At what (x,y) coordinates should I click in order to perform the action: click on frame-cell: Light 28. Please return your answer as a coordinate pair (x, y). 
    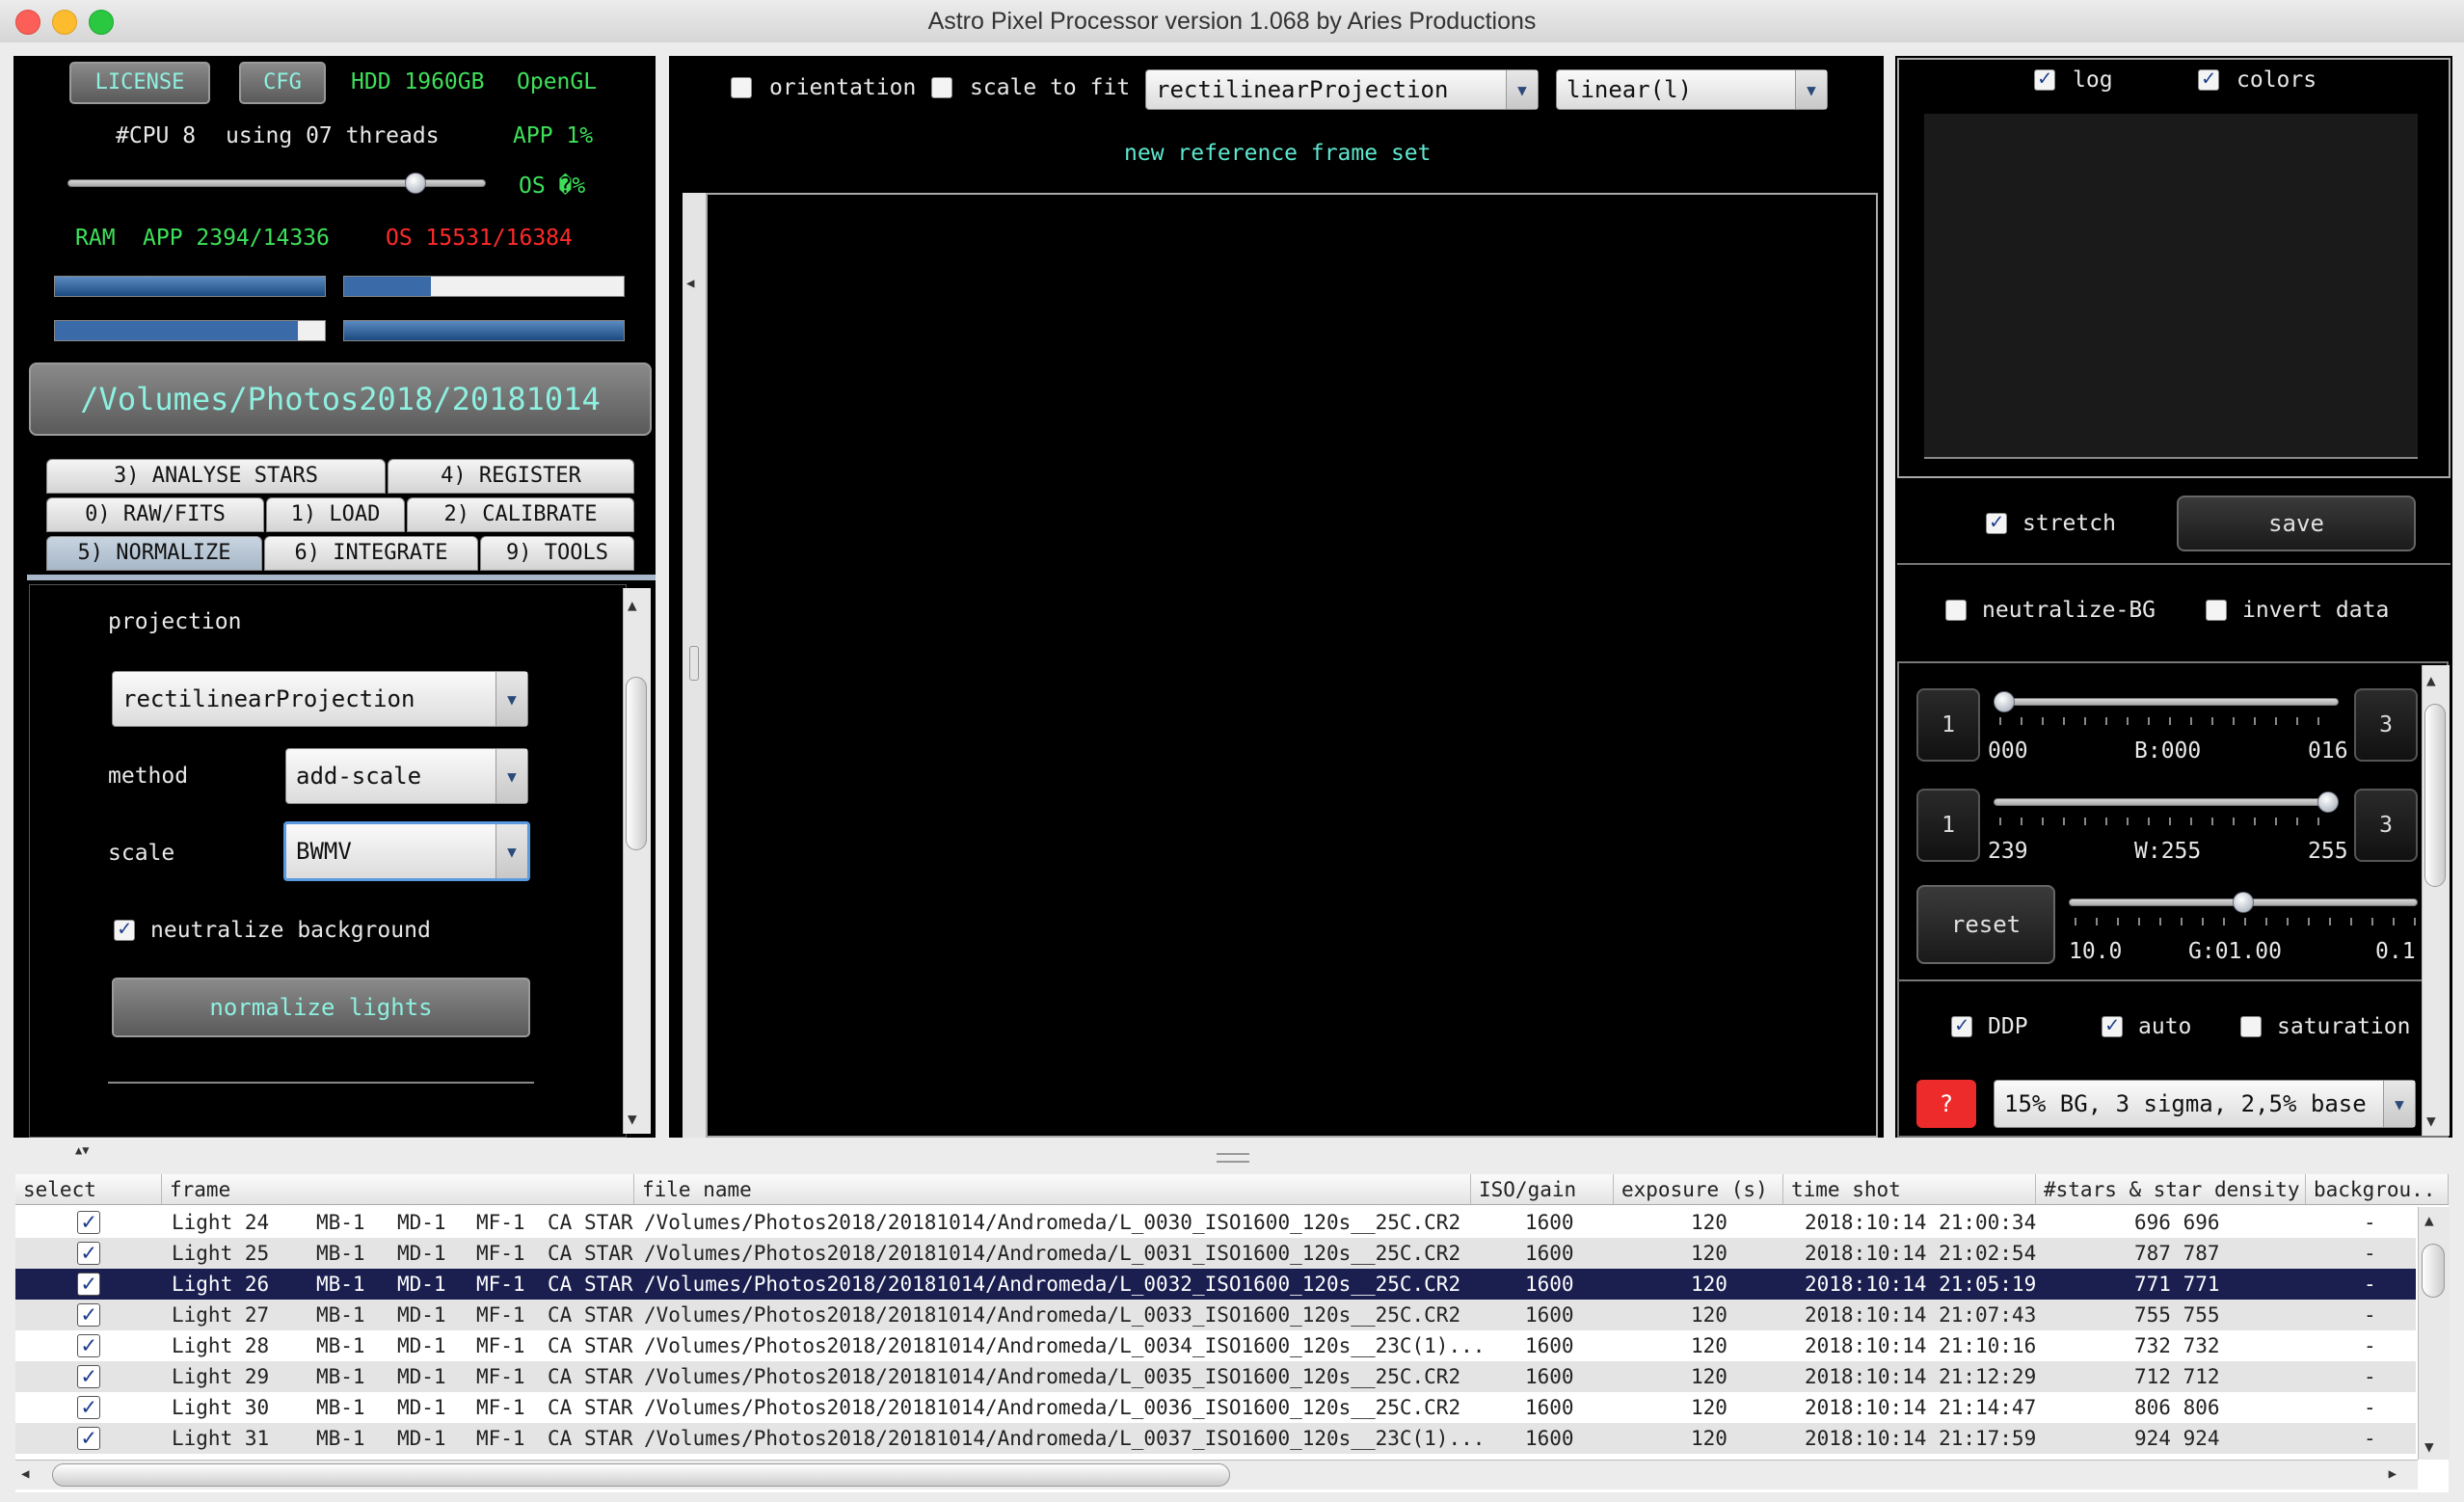
    Looking at the image, I should click on (221, 1345).